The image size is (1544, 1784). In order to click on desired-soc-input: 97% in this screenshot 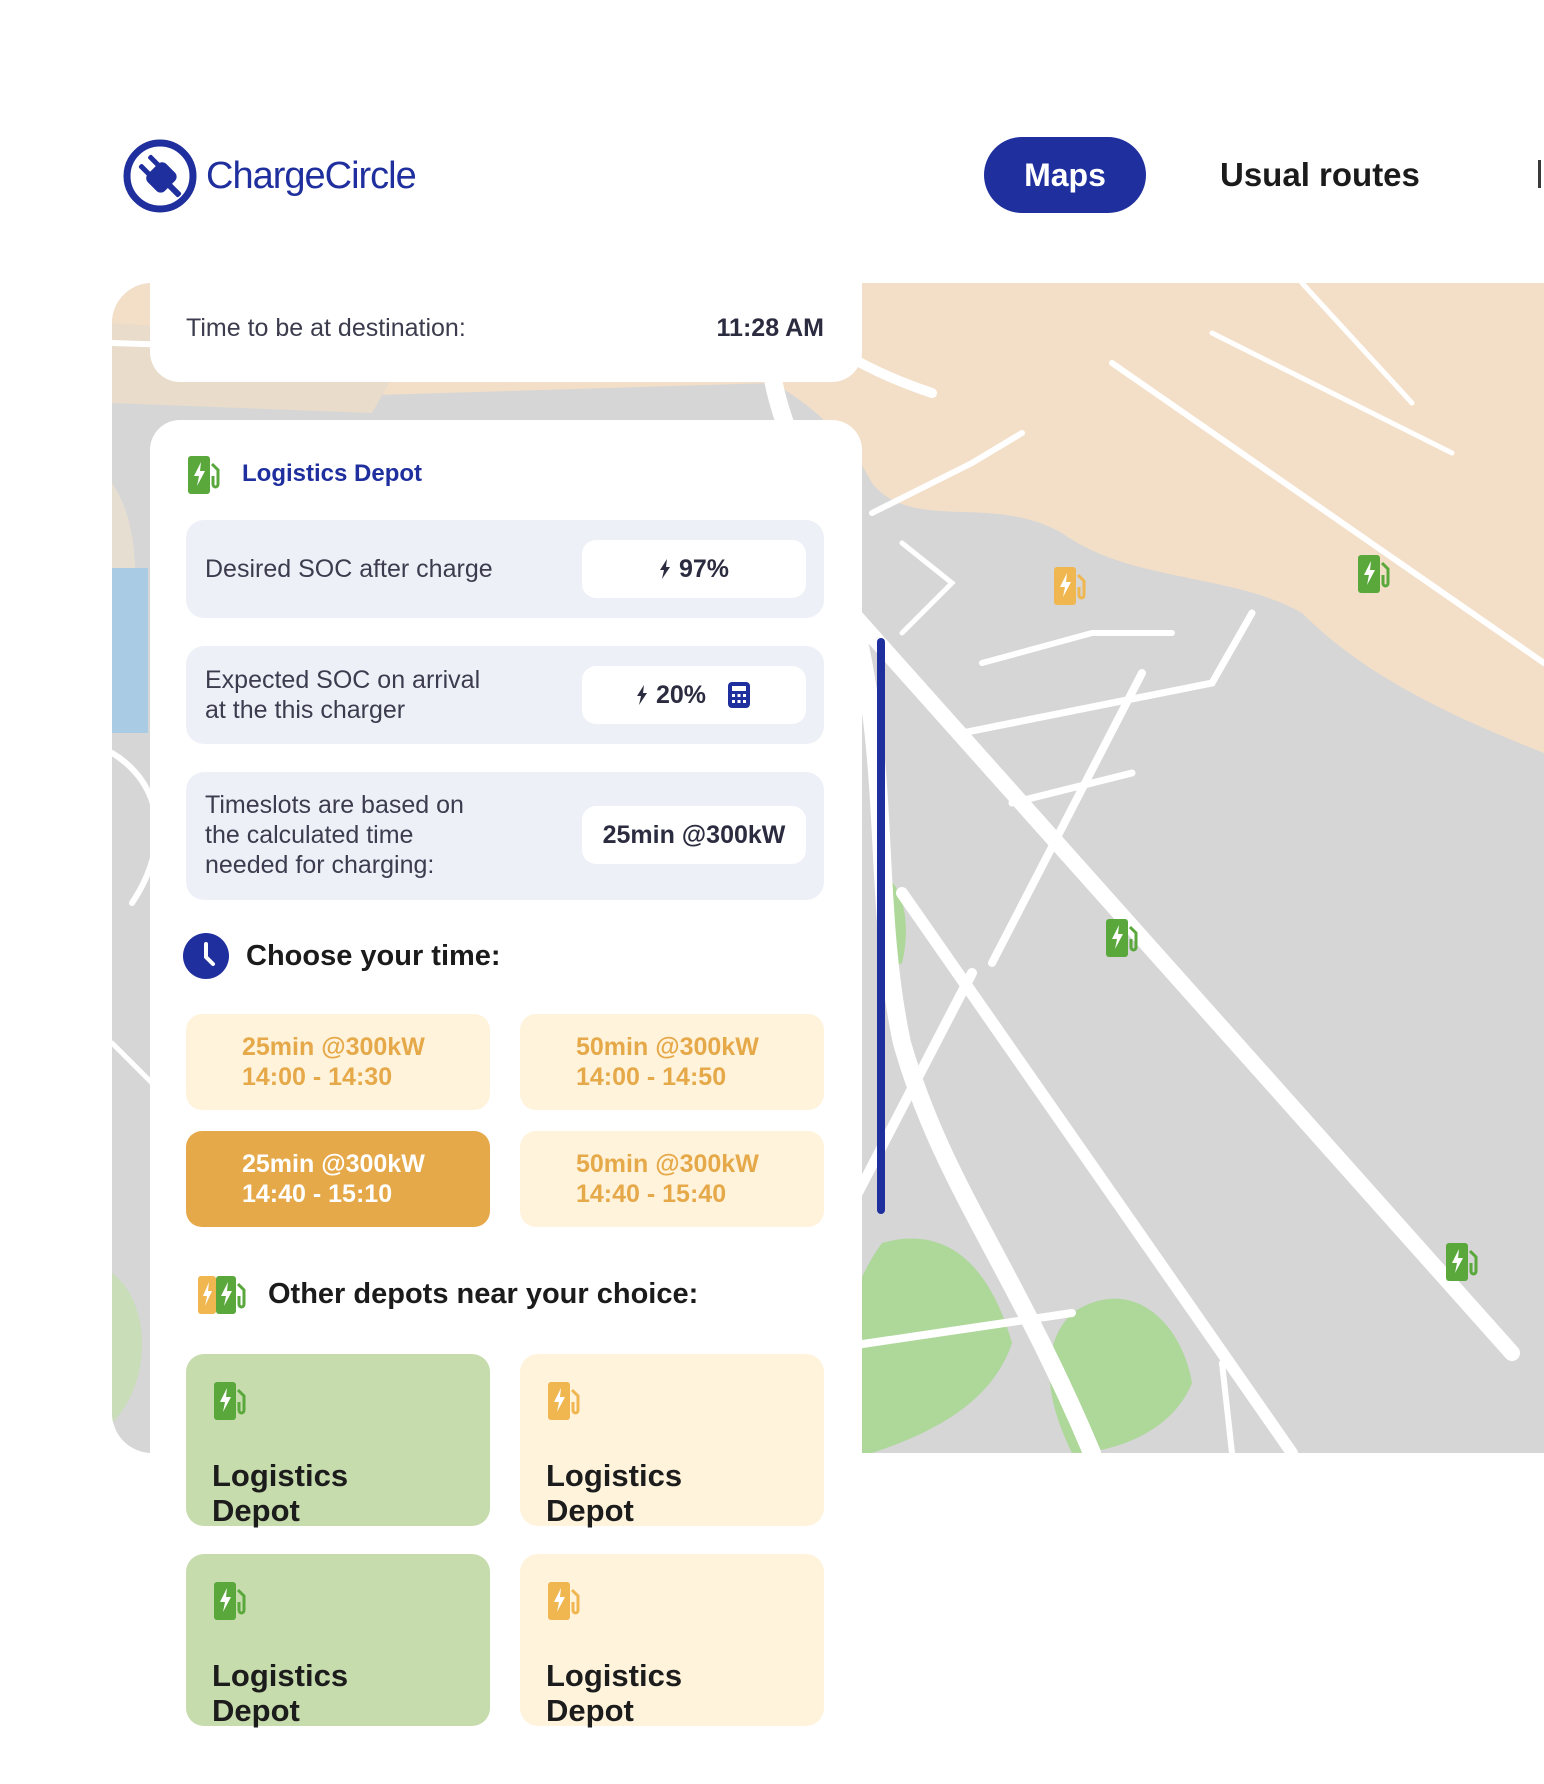, I will do `click(694, 569)`.